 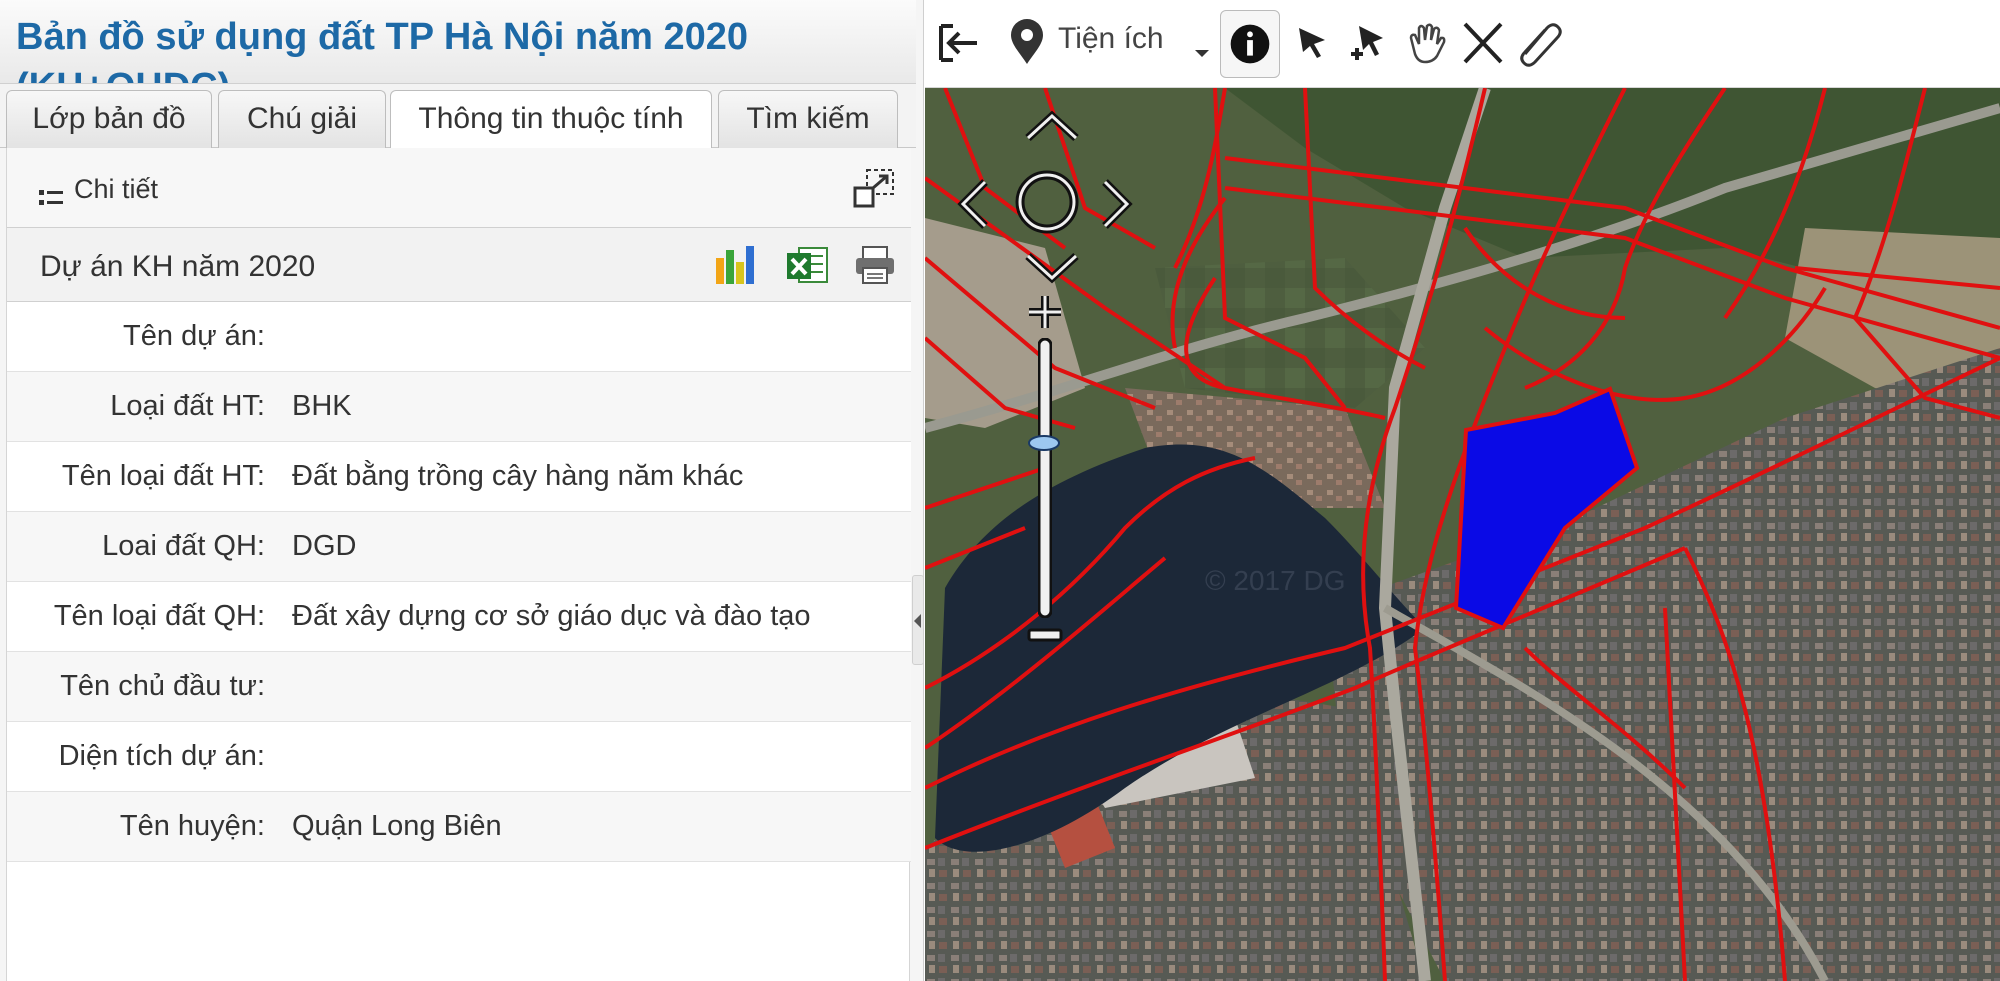 What do you see at coordinates (163, 476) in the screenshot?
I see `attribute-label: Tên loại đất HT:` at bounding box center [163, 476].